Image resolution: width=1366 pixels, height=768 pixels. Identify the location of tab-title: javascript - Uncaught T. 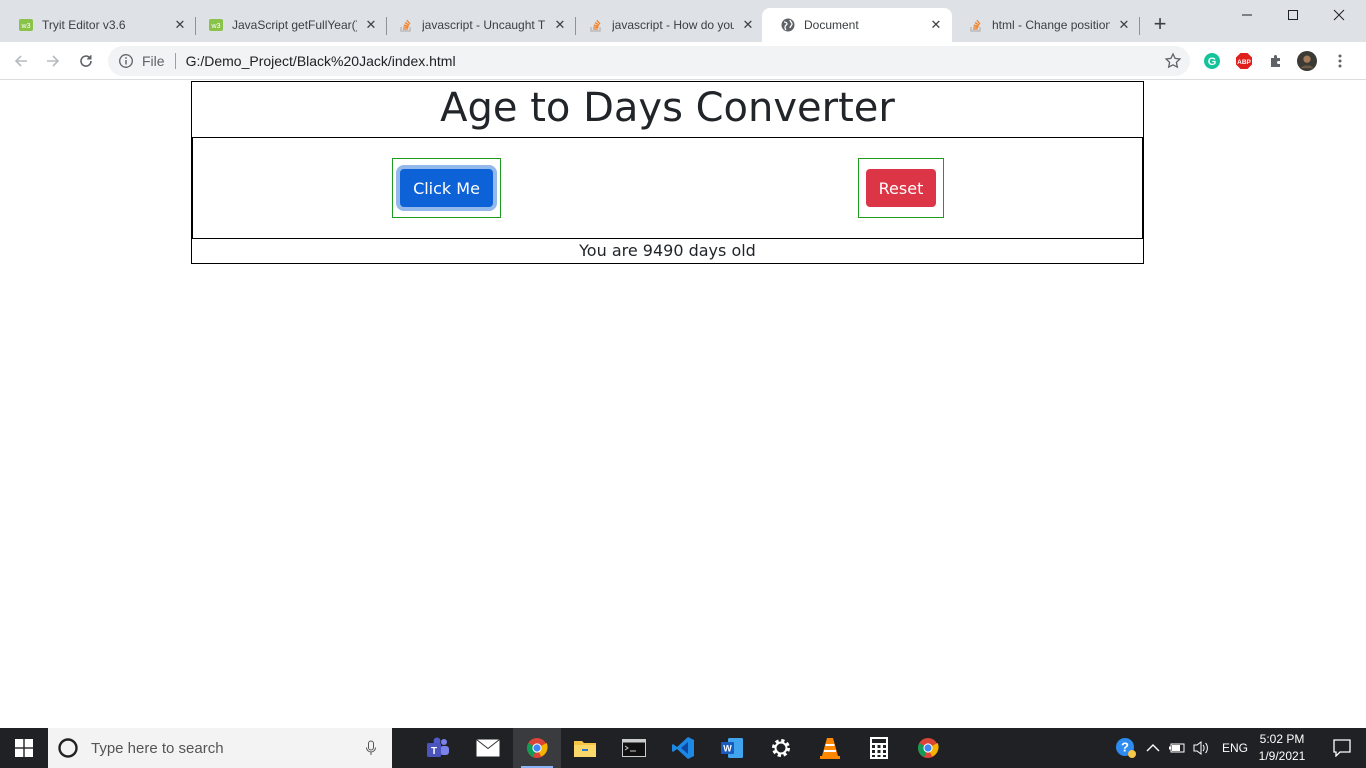
(484, 25).